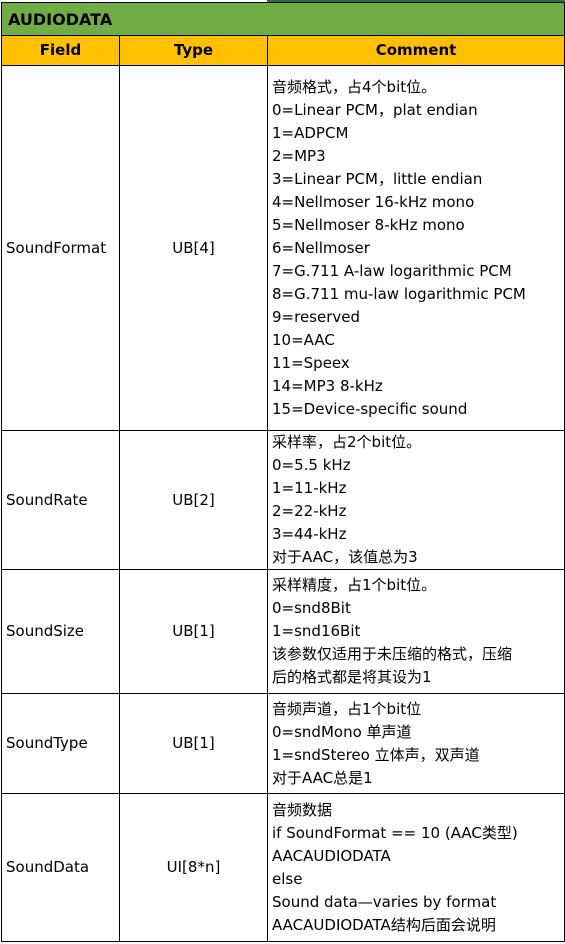 The height and width of the screenshot is (944, 565). I want to click on comment-line: if SoundFormat == 10 (AAC类型), so click(395, 832).